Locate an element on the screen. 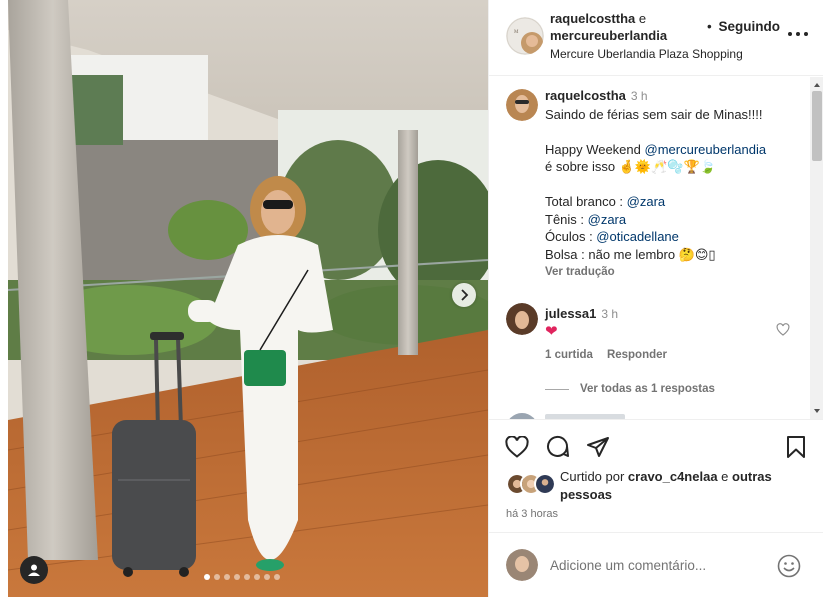 The height and width of the screenshot is (597, 823). carousel-indicator is located at coordinates (242, 577).